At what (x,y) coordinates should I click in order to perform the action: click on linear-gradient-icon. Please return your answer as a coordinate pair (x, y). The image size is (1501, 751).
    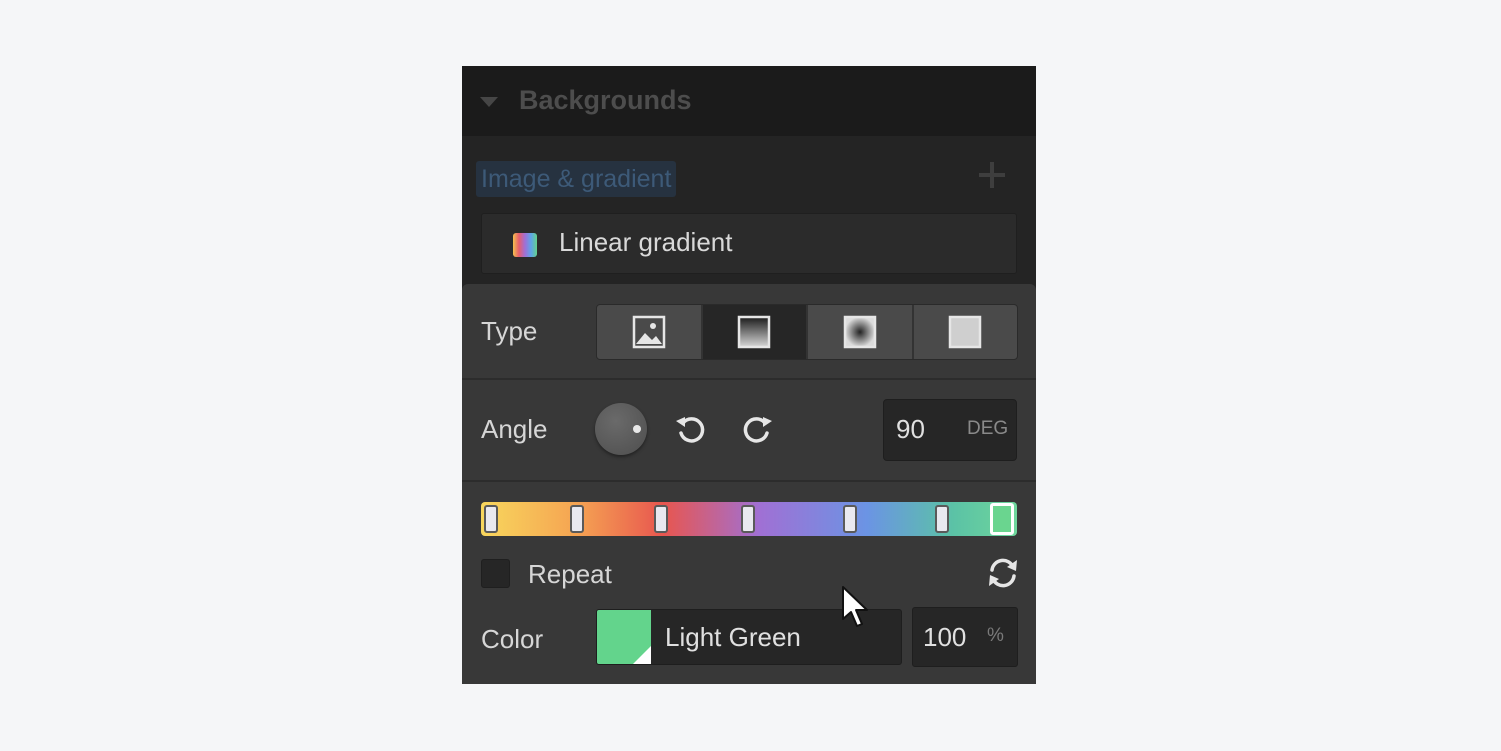
    Looking at the image, I should click on (754, 332).